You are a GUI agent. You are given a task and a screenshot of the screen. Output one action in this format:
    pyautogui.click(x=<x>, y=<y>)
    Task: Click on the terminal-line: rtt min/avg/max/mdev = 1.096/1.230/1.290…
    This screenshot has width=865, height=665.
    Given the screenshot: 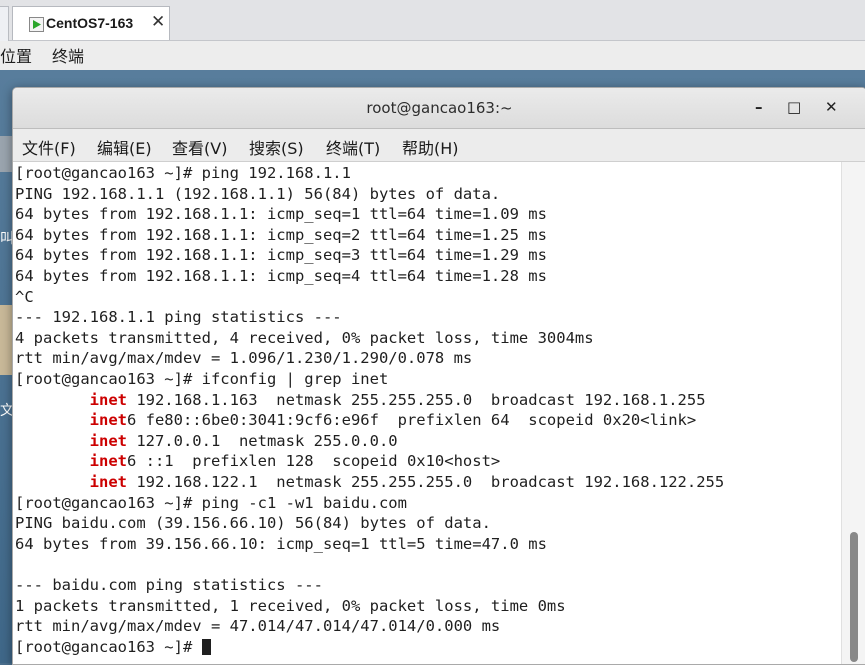 What is the action you would take?
    pyautogui.click(x=243, y=358)
    